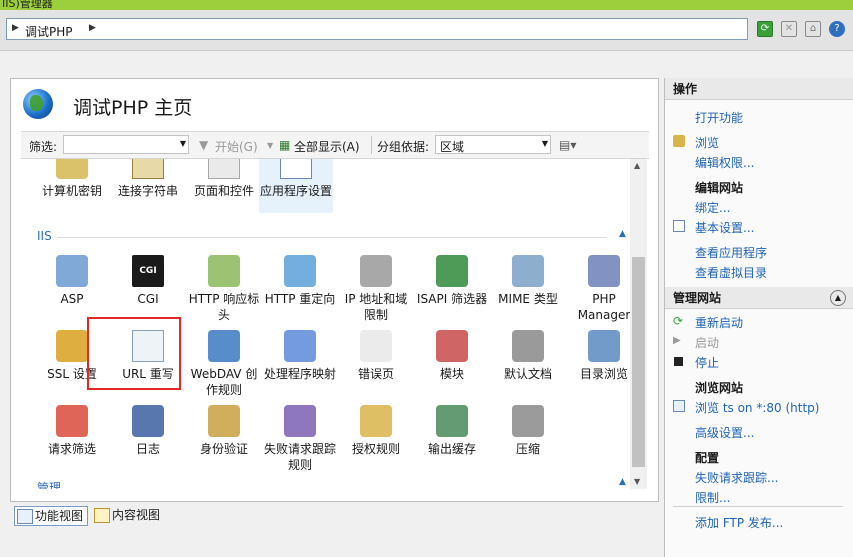  Describe the element at coordinates (376, 307) in the screenshot. I see `feature-label: IP 地址和域限制` at that location.